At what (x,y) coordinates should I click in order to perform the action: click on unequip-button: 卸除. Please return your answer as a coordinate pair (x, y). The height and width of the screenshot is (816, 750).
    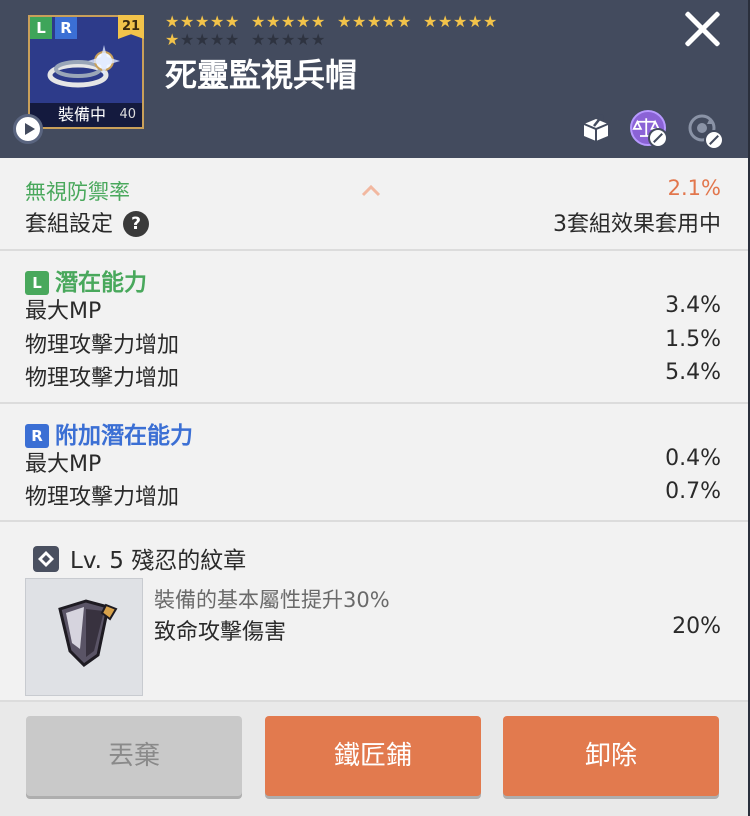
    Looking at the image, I should click on (611, 756).